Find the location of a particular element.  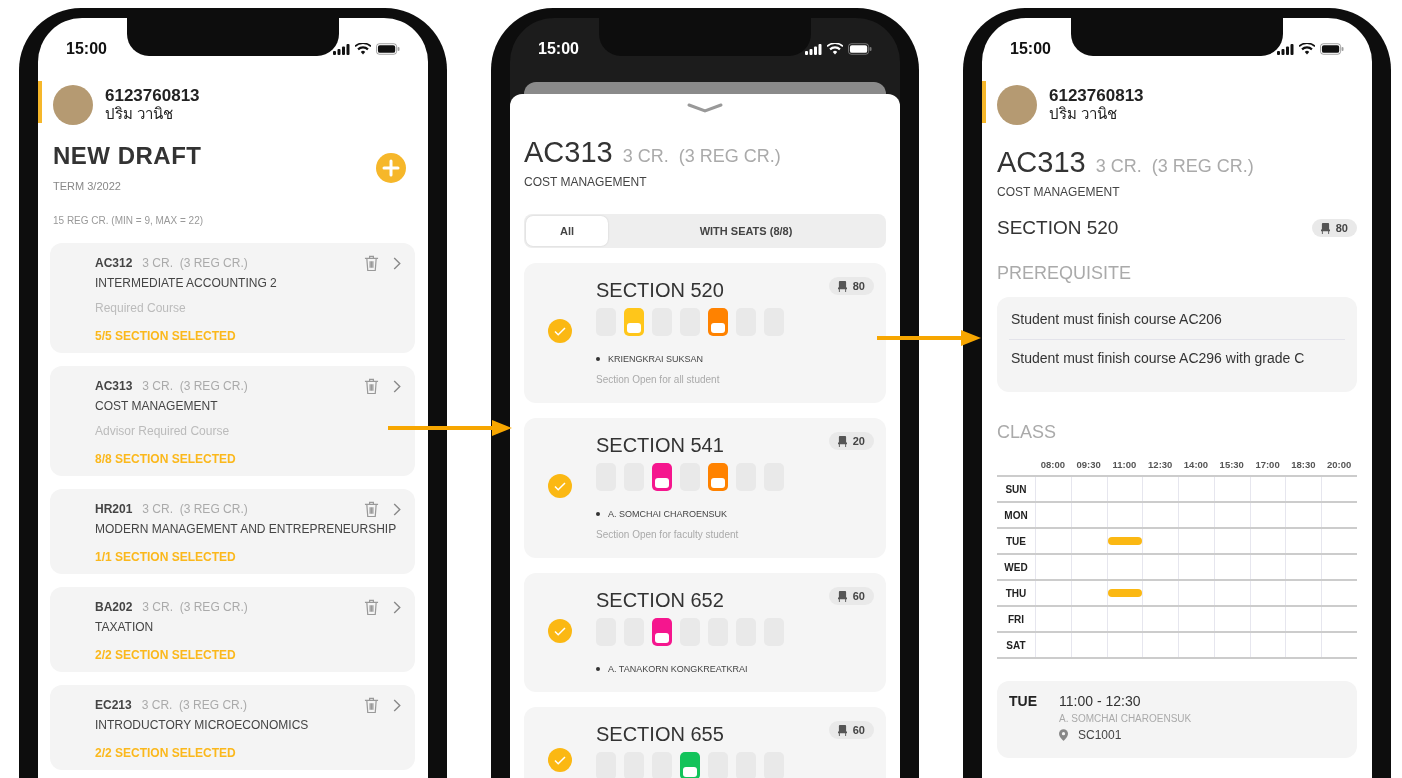

course-card: AC313 3 CR. (3 REG CR.) COST MANAGEMENT Advisor Required Course 8/8 SECTION SELECTED is located at coordinates (232, 421).